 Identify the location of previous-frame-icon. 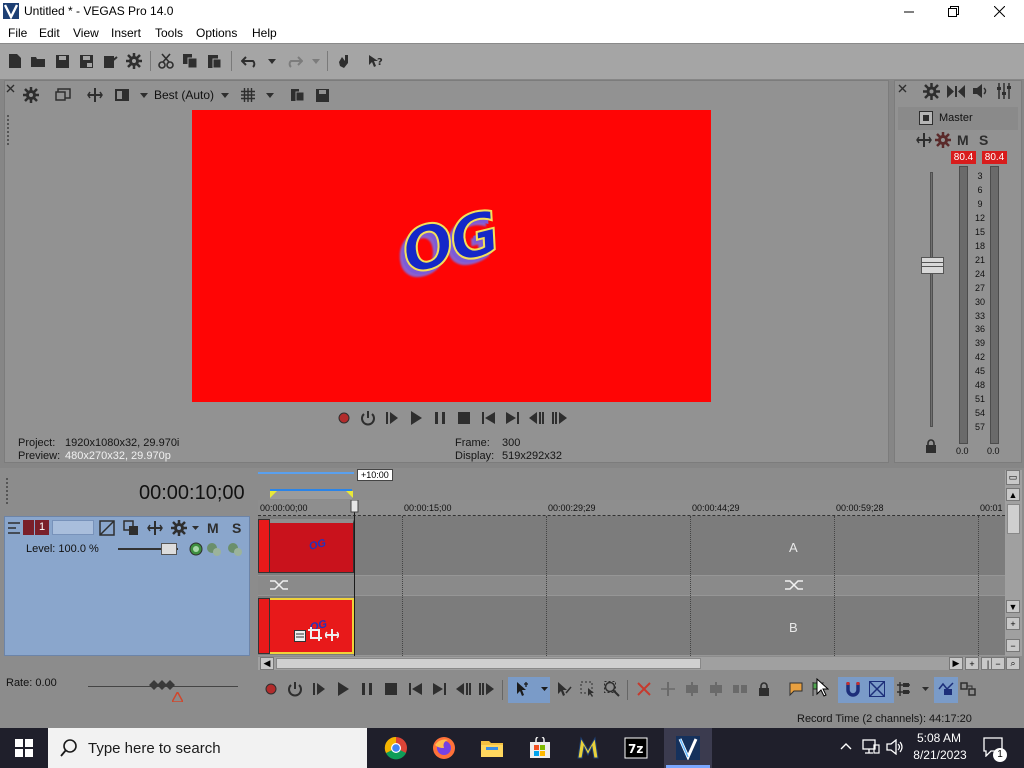
(536, 418).